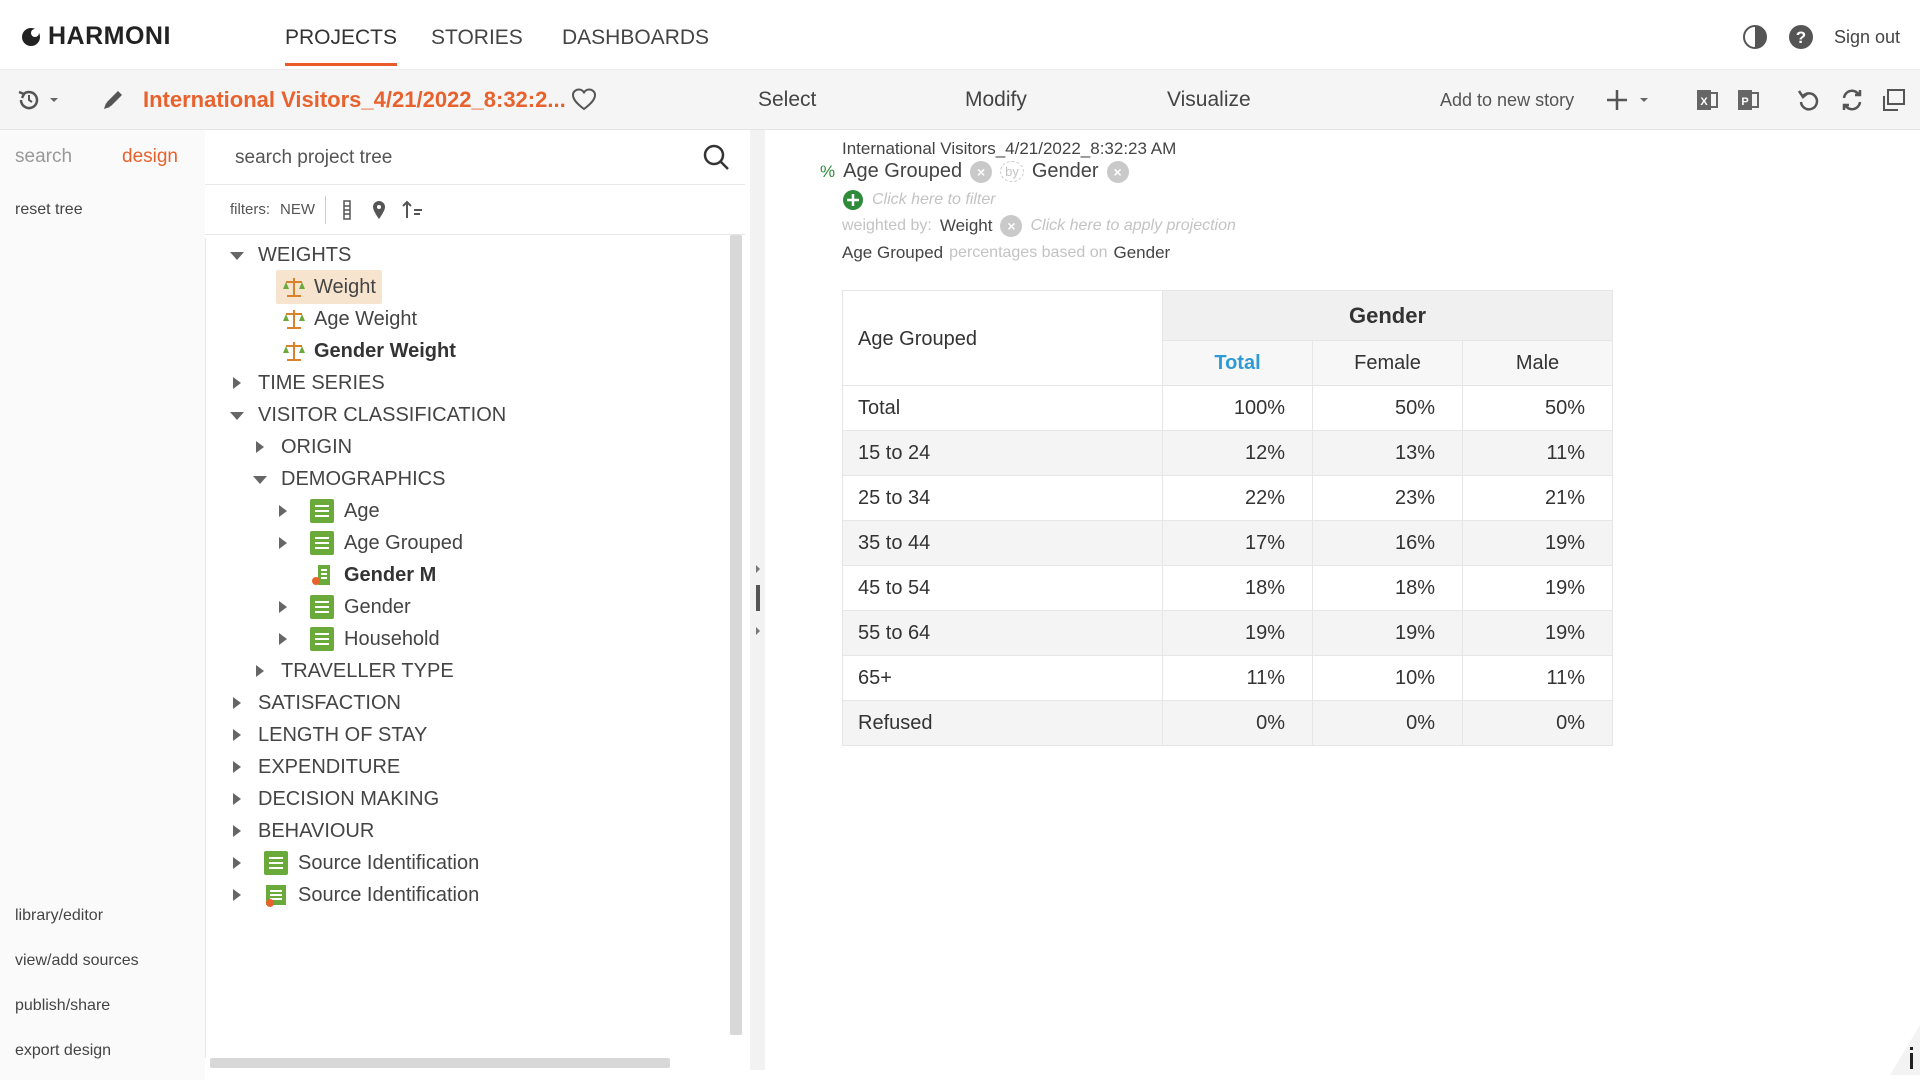 The width and height of the screenshot is (1920, 1080). What do you see at coordinates (853, 200) in the screenshot?
I see `add-filter-icon` at bounding box center [853, 200].